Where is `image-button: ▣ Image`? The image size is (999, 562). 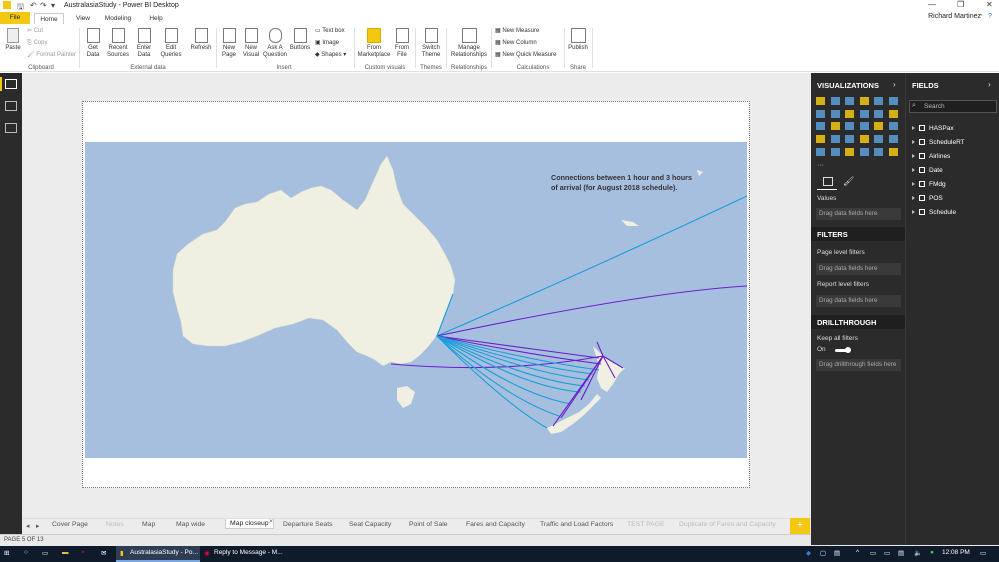 image-button: ▣ Image is located at coordinates (327, 43).